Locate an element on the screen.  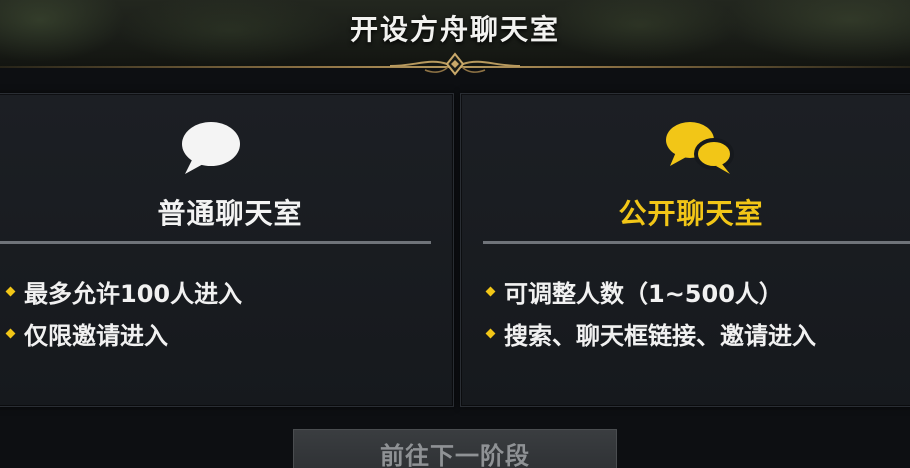
page-title: 开设方舟聊天室 is located at coordinates (454, 29).